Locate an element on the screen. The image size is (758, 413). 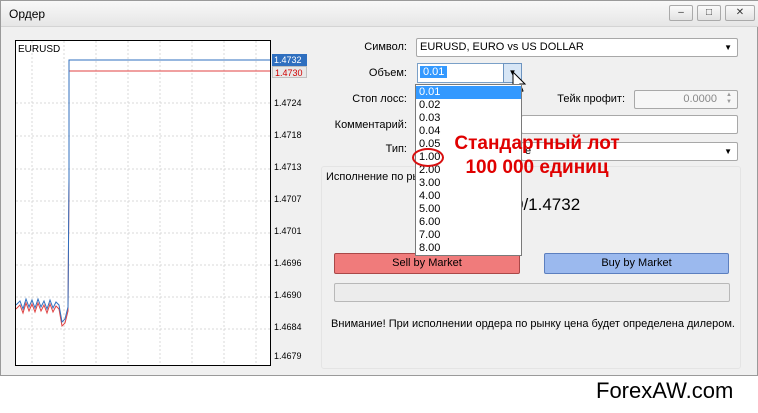
y-tick-label: 1.4718 is located at coordinates (288, 135).